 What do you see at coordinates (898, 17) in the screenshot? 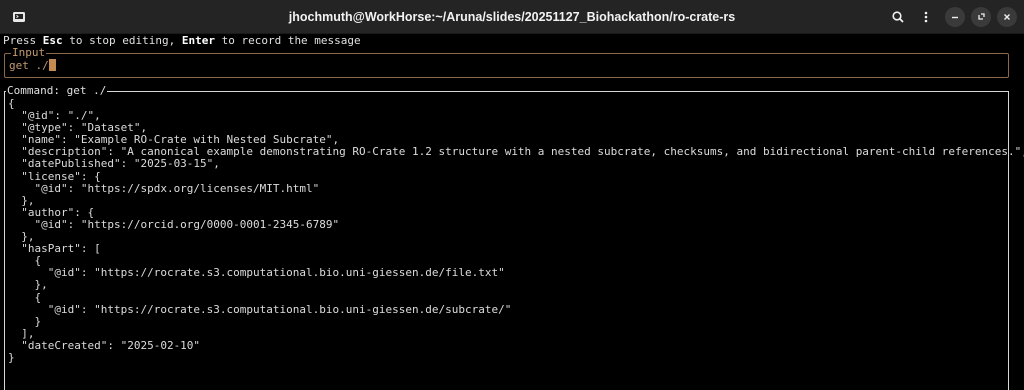
I see `search-icon` at bounding box center [898, 17].